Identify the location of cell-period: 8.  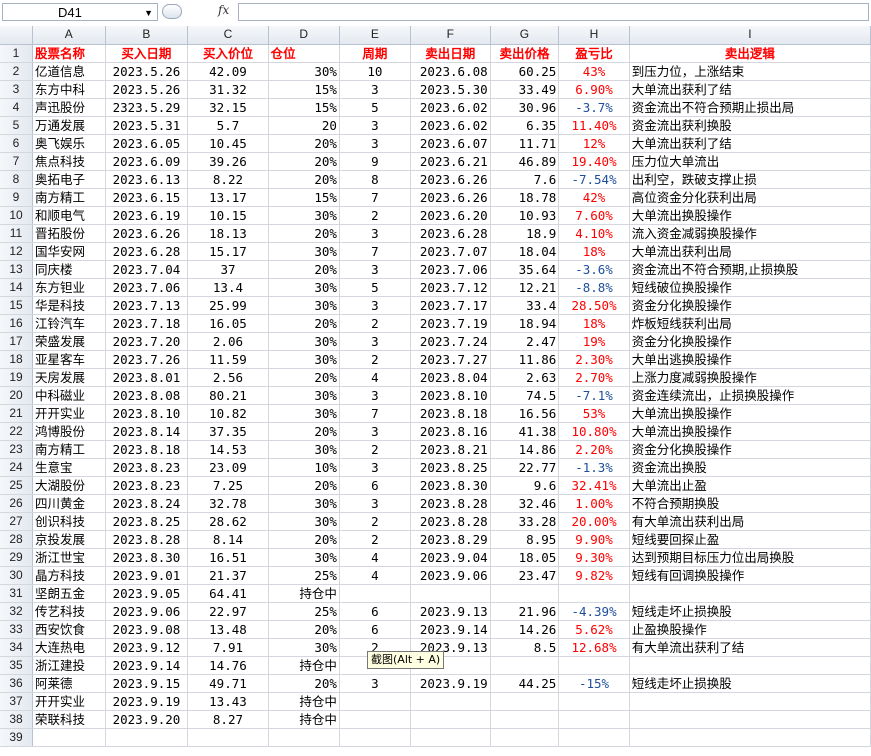
(375, 179).